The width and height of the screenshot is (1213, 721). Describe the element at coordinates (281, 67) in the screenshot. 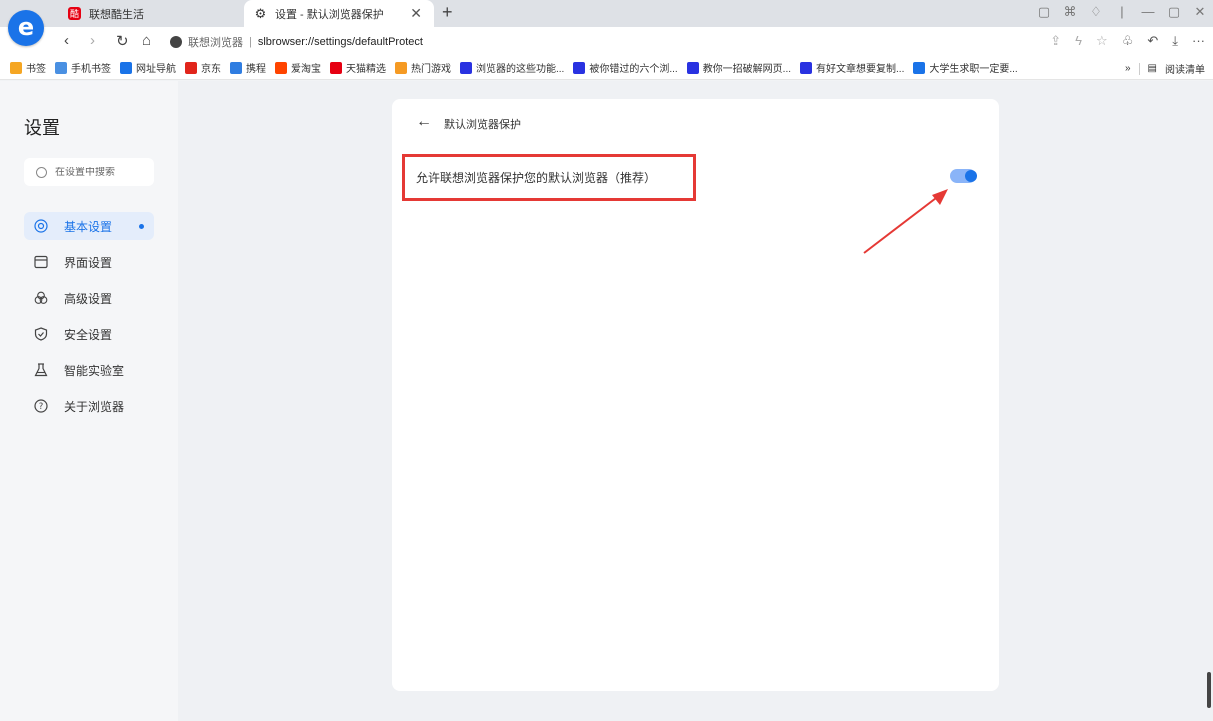

I see `taobao-icon` at that location.